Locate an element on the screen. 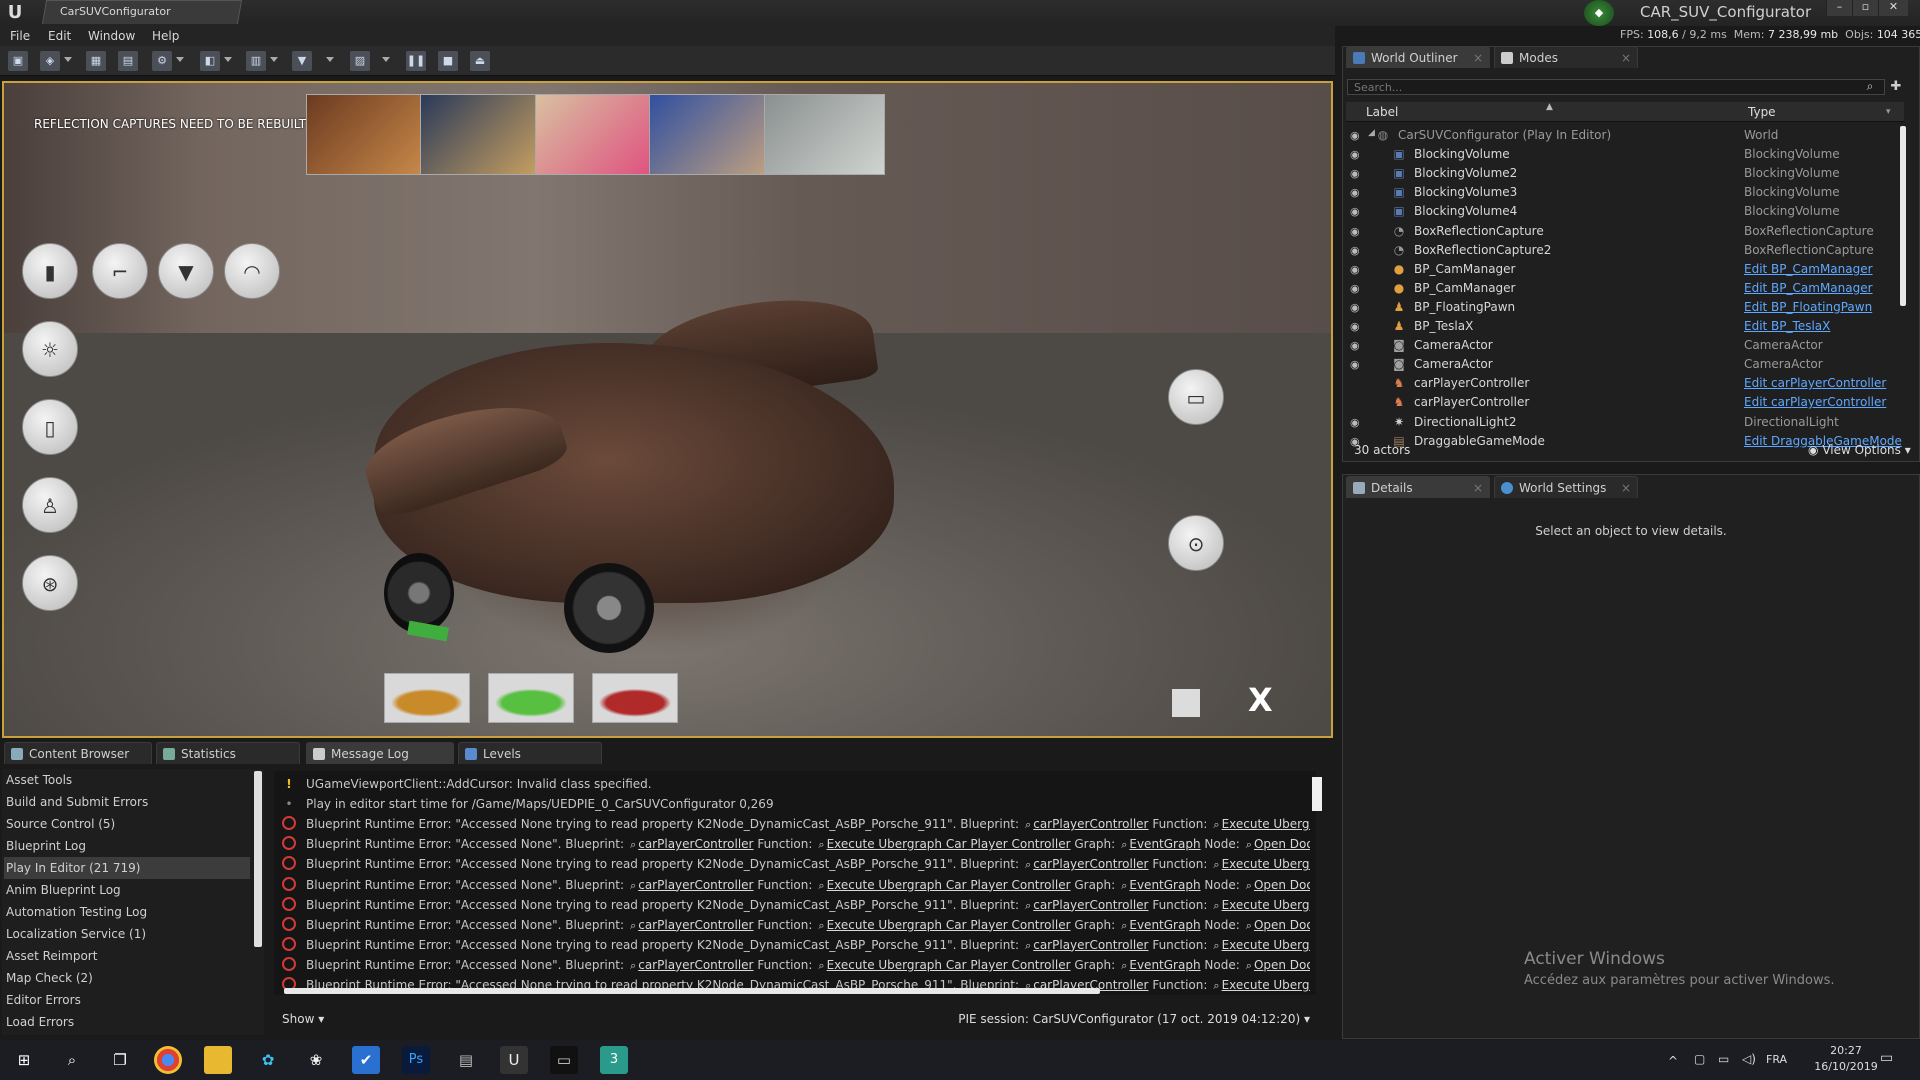 The image size is (1920, 1080). outliner-row: ◉ ▣ BlockingVolume BlockingVolume is located at coordinates (1622, 154).